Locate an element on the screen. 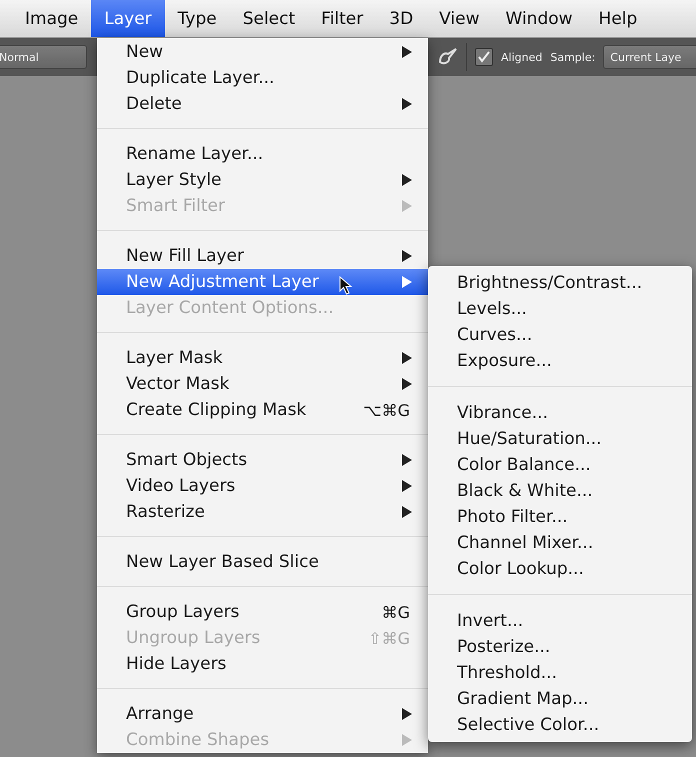 The width and height of the screenshot is (696, 757). menu-title: Layer is located at coordinates (128, 18).